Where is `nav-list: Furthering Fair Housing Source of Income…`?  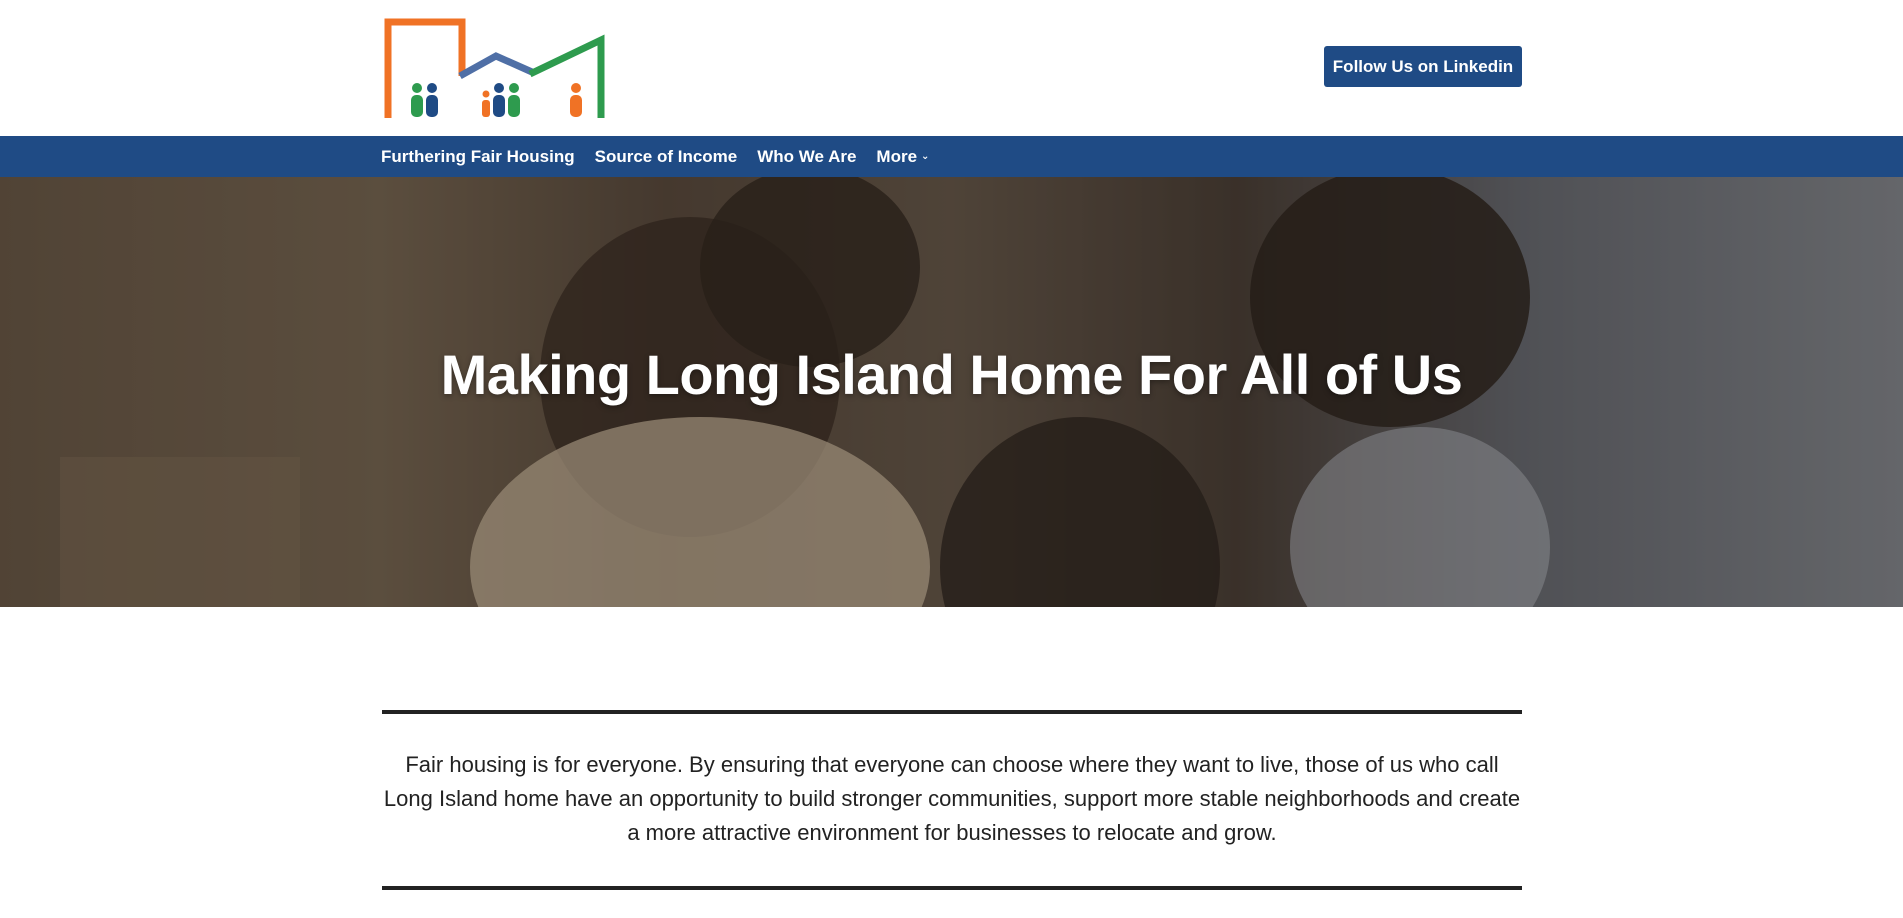
nav-list: Furthering Fair Housing Source of Income… is located at coordinates (665, 156).